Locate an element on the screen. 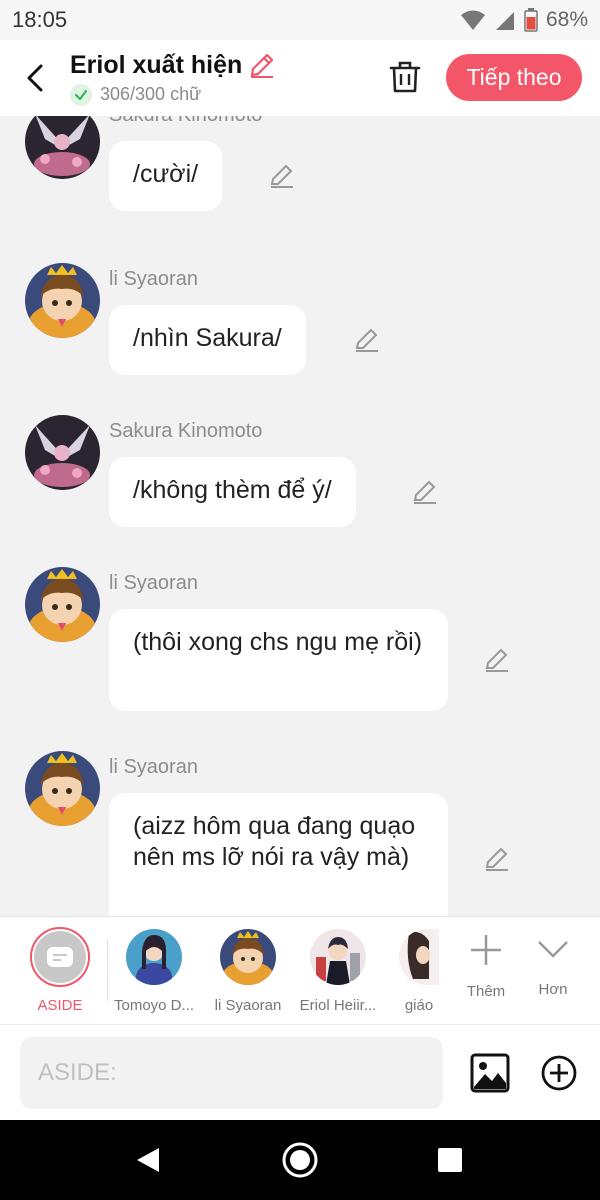  title-block: Eriol xuất hiện 306/300 chữ is located at coordinates (173, 78).